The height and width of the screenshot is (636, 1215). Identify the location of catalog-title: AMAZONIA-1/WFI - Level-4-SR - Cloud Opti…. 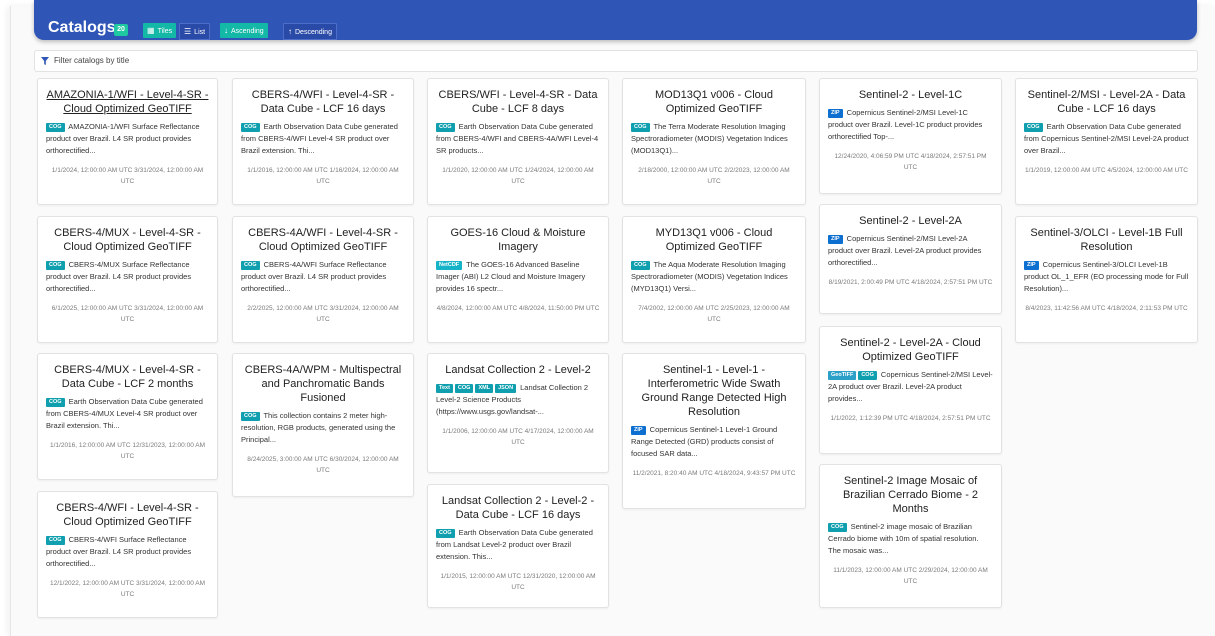
(127, 102).